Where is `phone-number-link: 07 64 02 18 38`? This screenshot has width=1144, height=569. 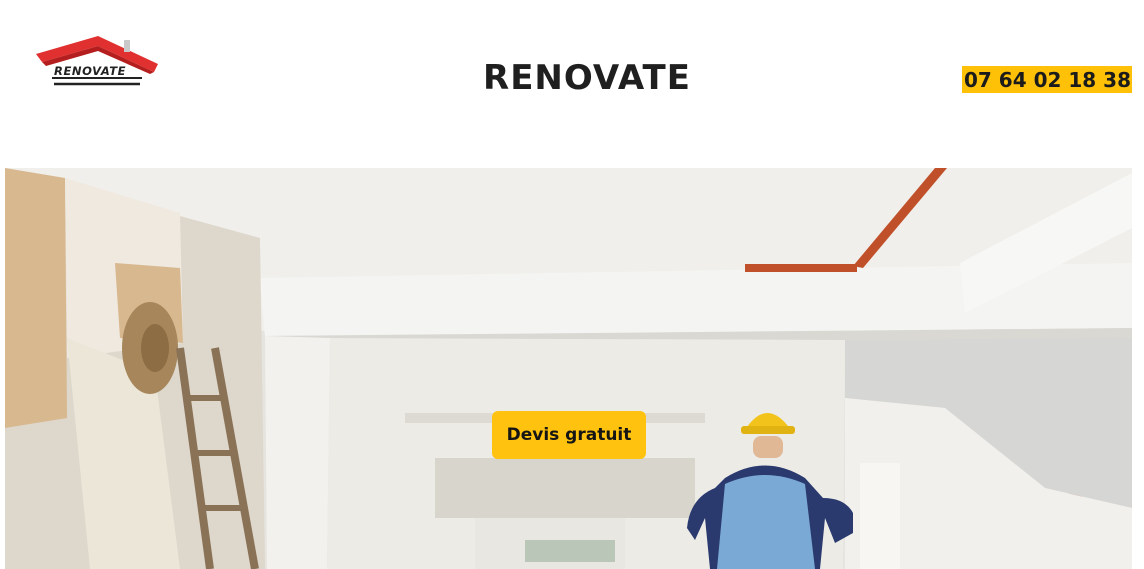 phone-number-link: 07 64 02 18 38 is located at coordinates (1046, 79).